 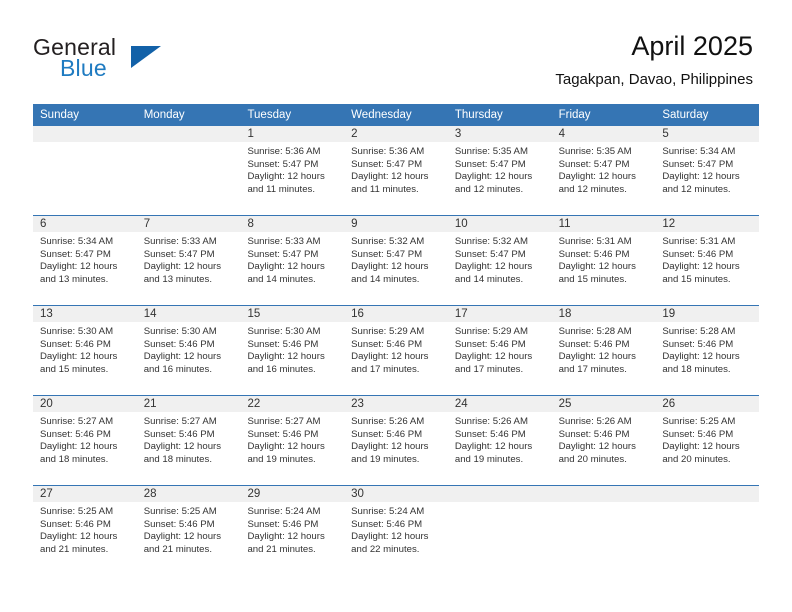 What do you see at coordinates (292, 224) in the screenshot?
I see `day-number: 8` at bounding box center [292, 224].